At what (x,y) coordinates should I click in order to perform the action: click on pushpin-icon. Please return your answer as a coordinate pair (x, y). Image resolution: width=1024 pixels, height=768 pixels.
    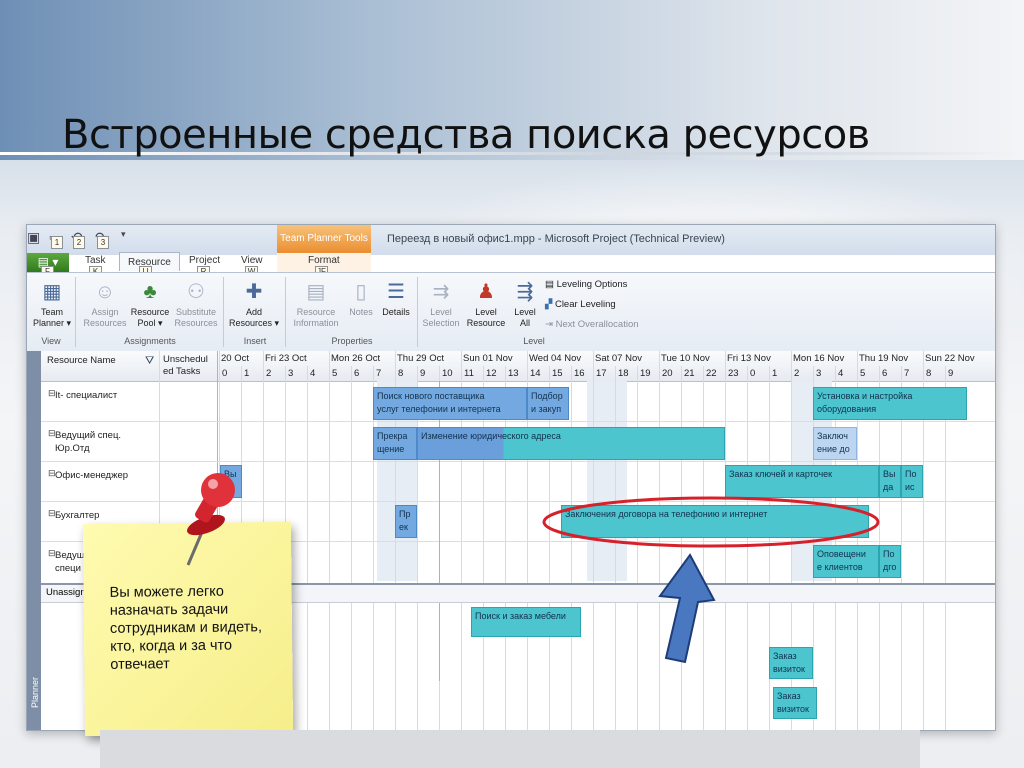
    Looking at the image, I should click on (210, 519).